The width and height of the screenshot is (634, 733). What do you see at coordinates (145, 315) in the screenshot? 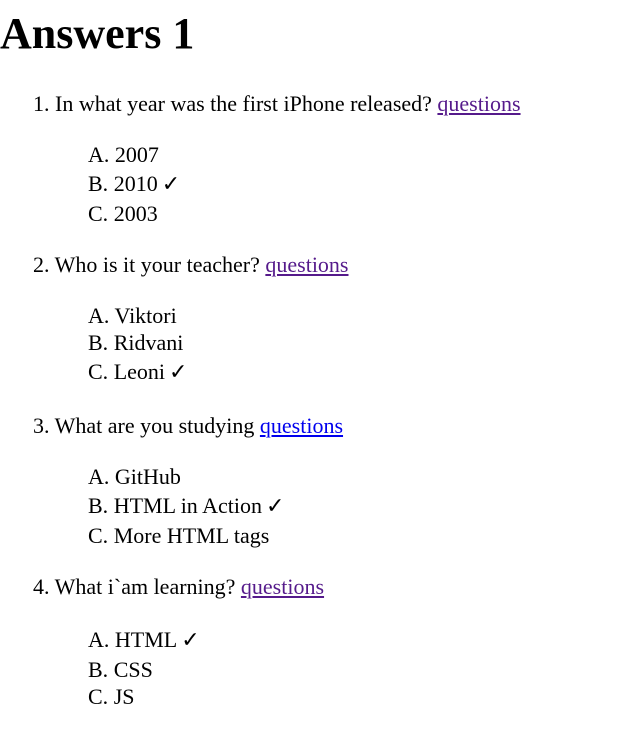
I see `answer-text: Viktori` at bounding box center [145, 315].